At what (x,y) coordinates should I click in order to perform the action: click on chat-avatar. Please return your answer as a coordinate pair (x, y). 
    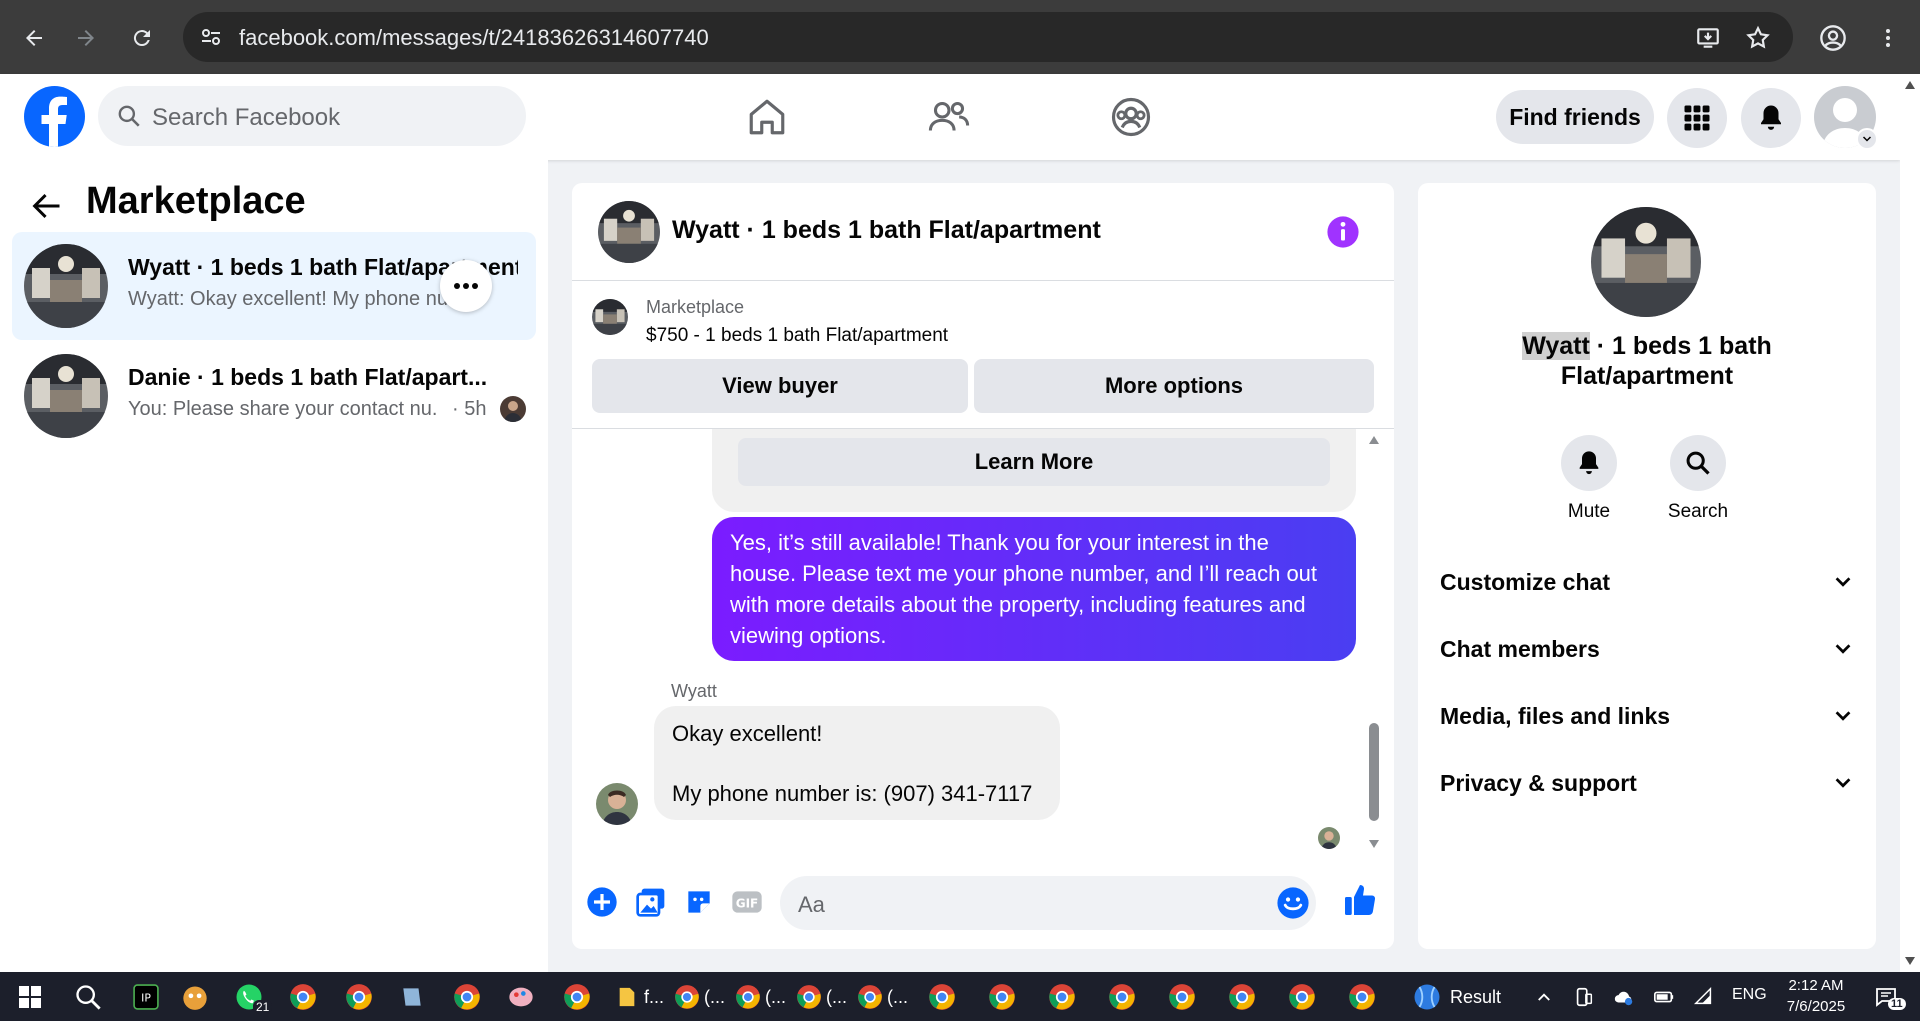
    Looking at the image, I should click on (629, 232).